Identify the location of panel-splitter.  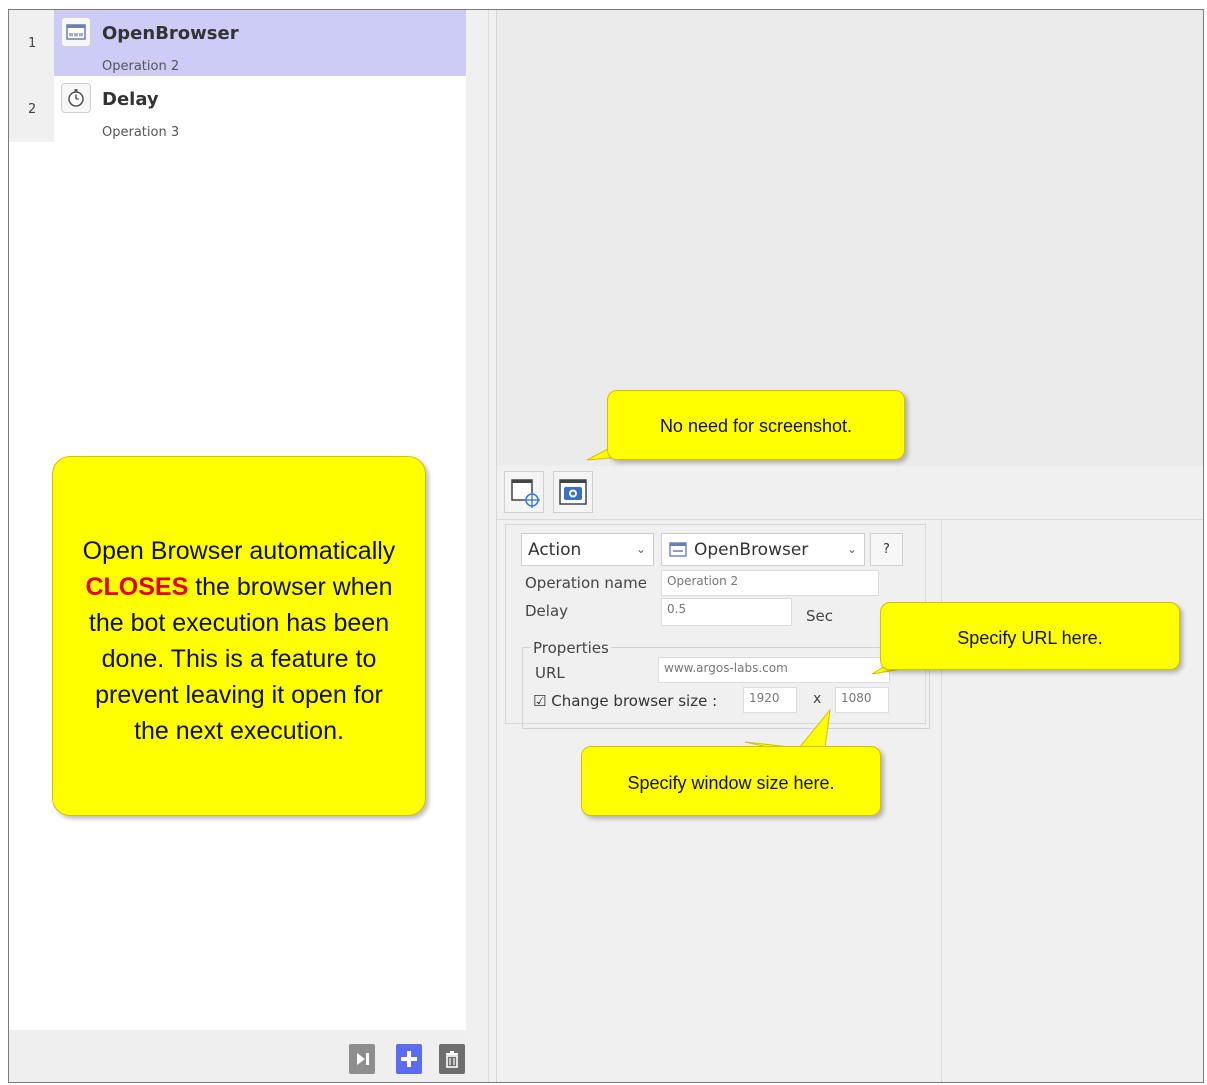
(481, 546).